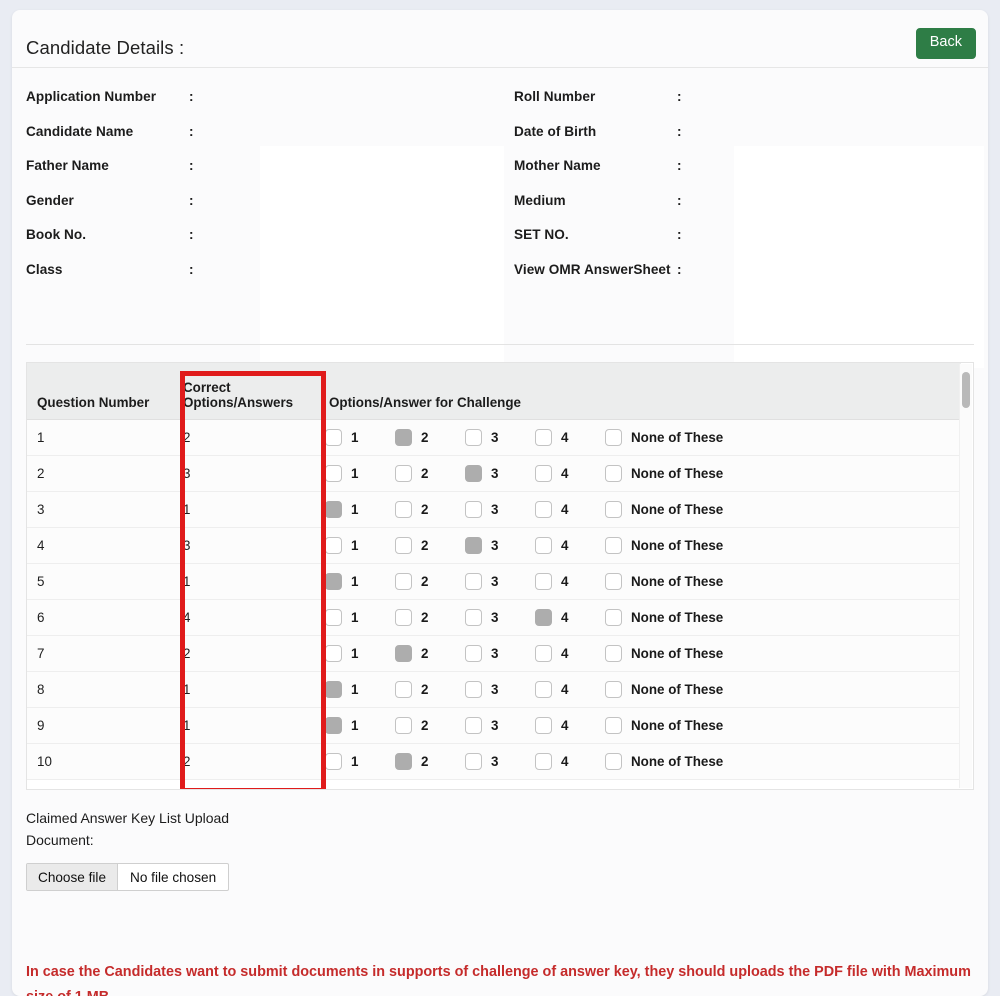 The height and width of the screenshot is (996, 1000). Describe the element at coordinates (945, 43) in the screenshot. I see `back-button: Back` at that location.